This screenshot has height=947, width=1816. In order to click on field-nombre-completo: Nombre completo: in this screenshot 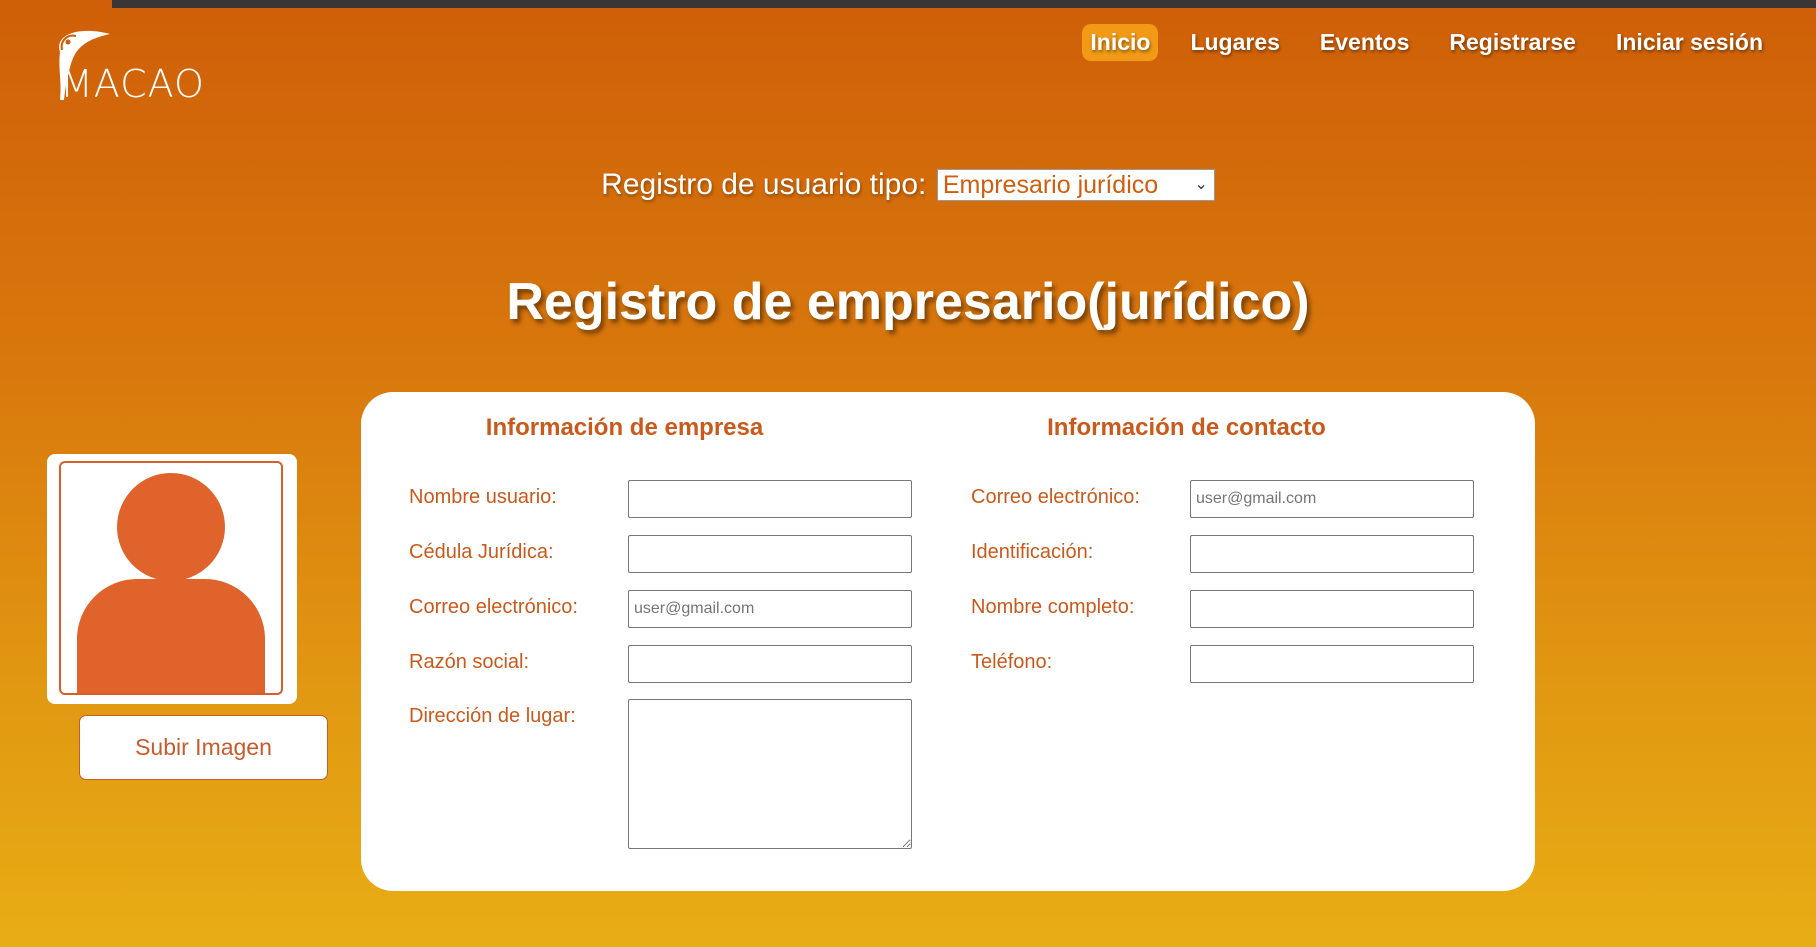, I will do `click(1231, 609)`.